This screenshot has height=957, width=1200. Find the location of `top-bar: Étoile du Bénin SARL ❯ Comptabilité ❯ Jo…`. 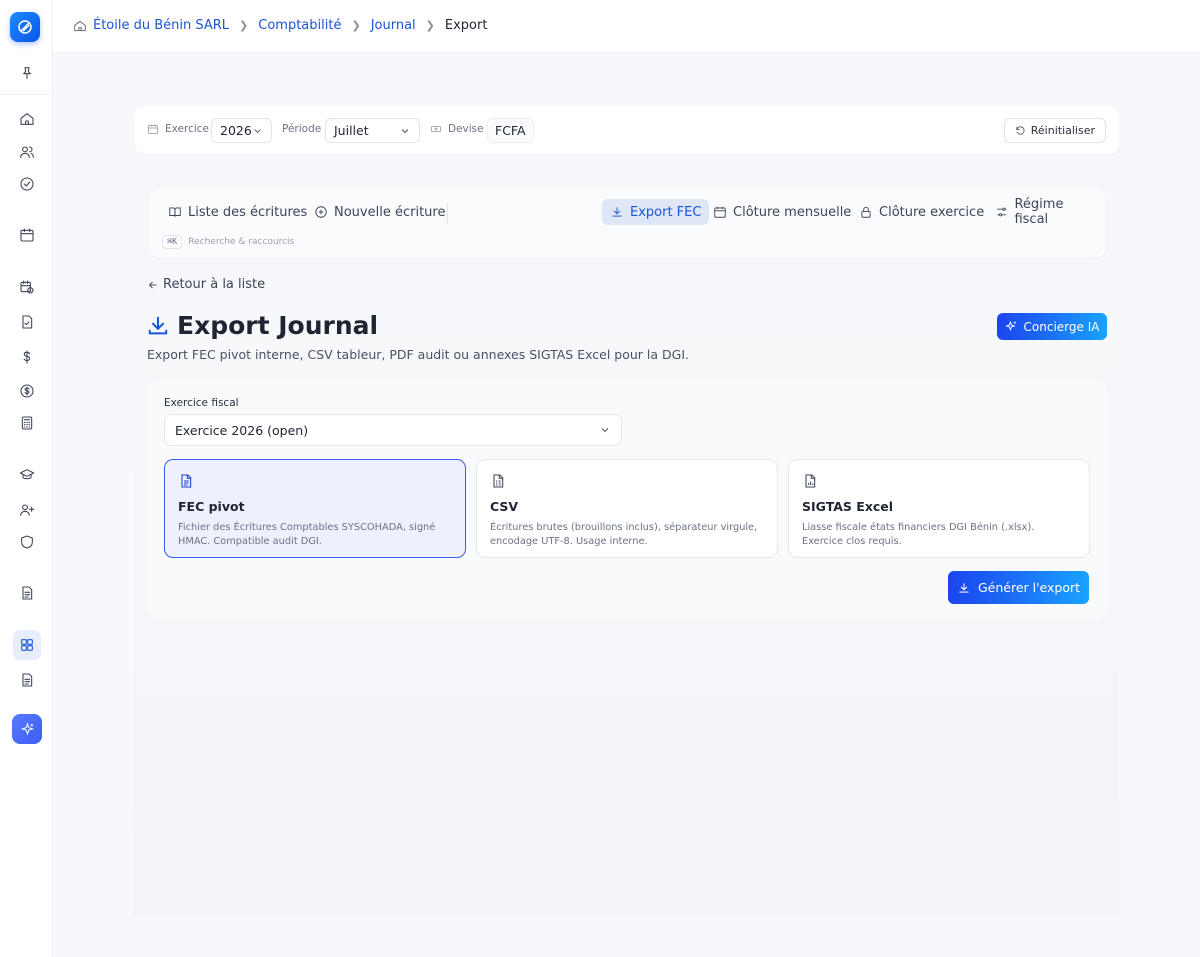

top-bar: Étoile du Bénin SARL ❯ Comptabilité ❯ Jo… is located at coordinates (626, 26).